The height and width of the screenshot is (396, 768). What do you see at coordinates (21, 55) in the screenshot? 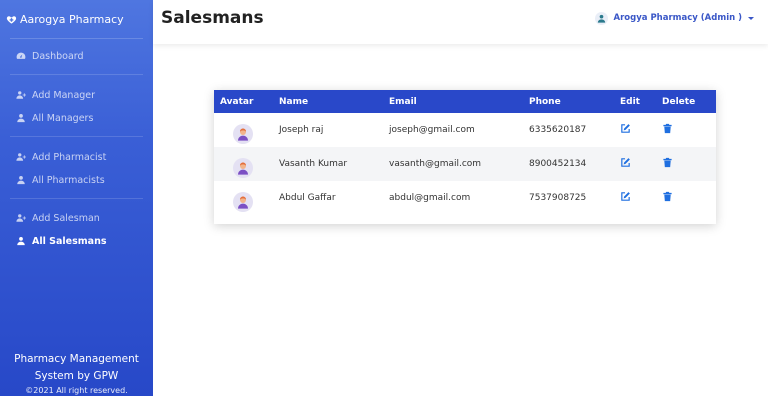
I see `gauge-icon` at bounding box center [21, 55].